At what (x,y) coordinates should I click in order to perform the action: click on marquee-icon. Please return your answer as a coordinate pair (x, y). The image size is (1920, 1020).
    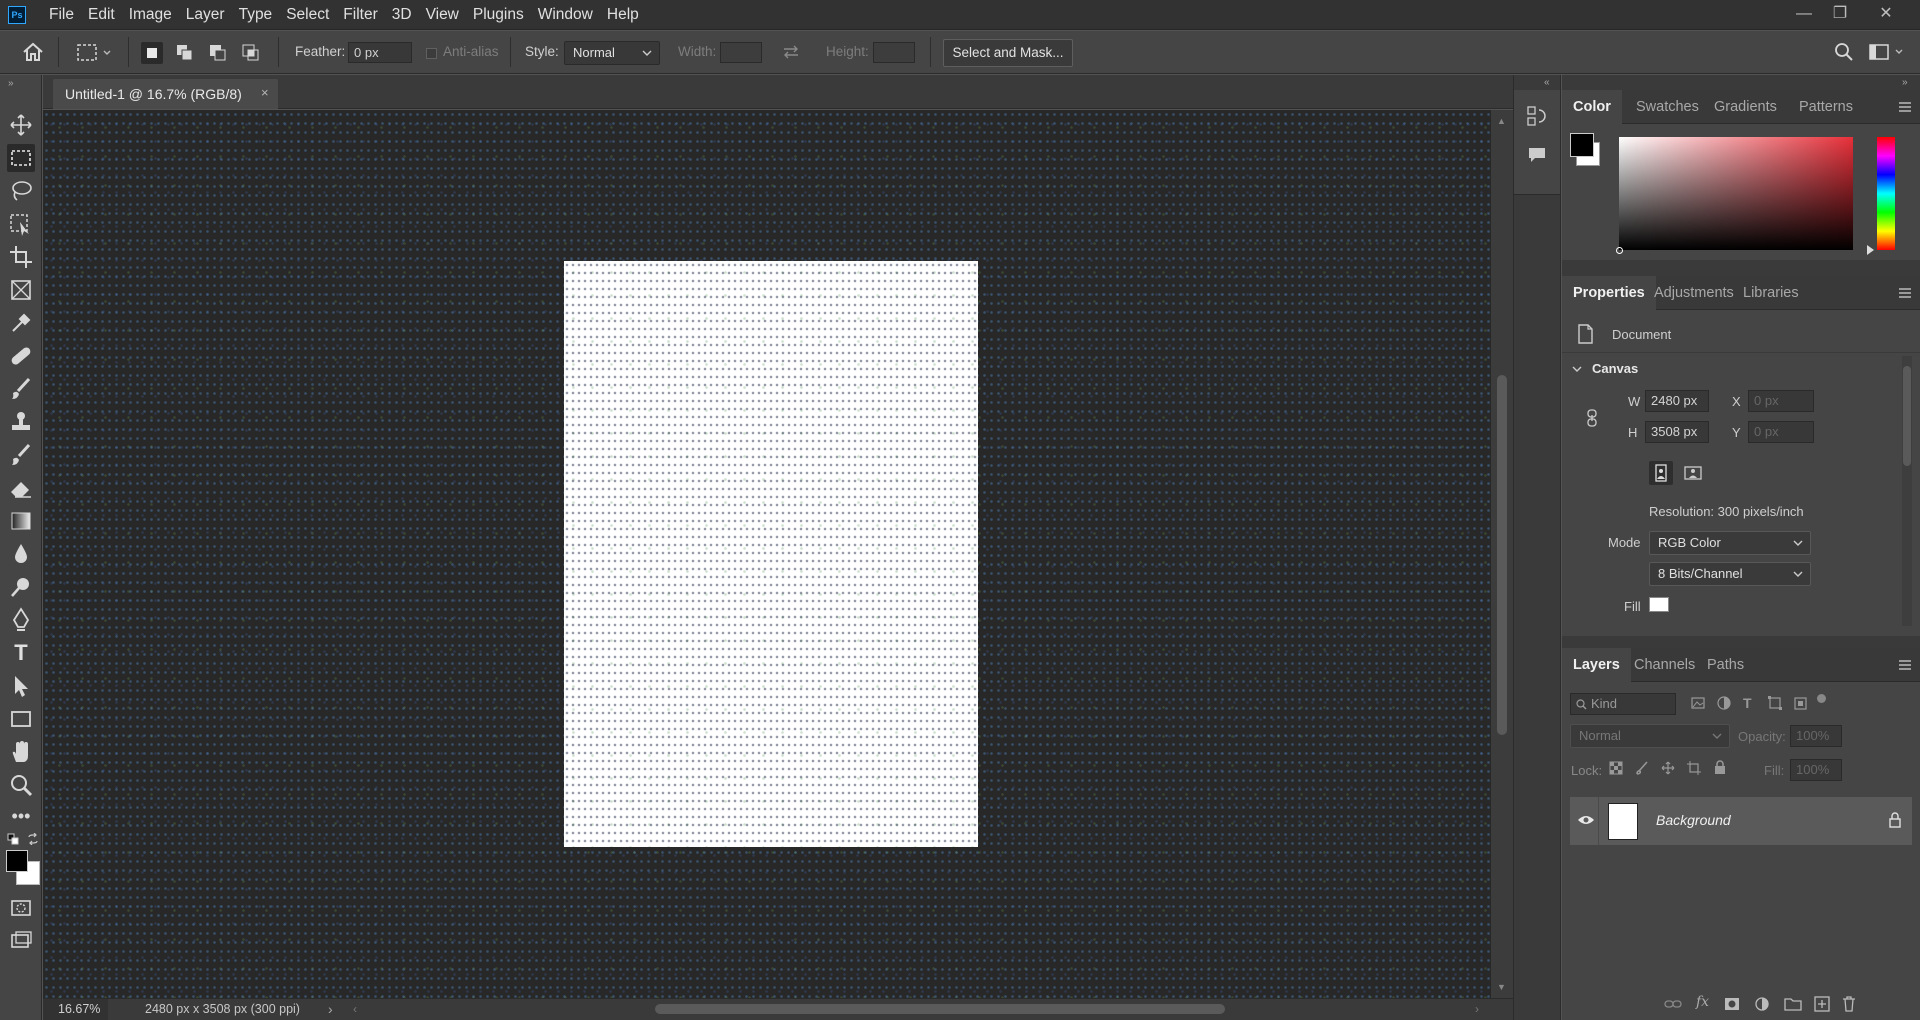
    Looking at the image, I should click on (21, 158).